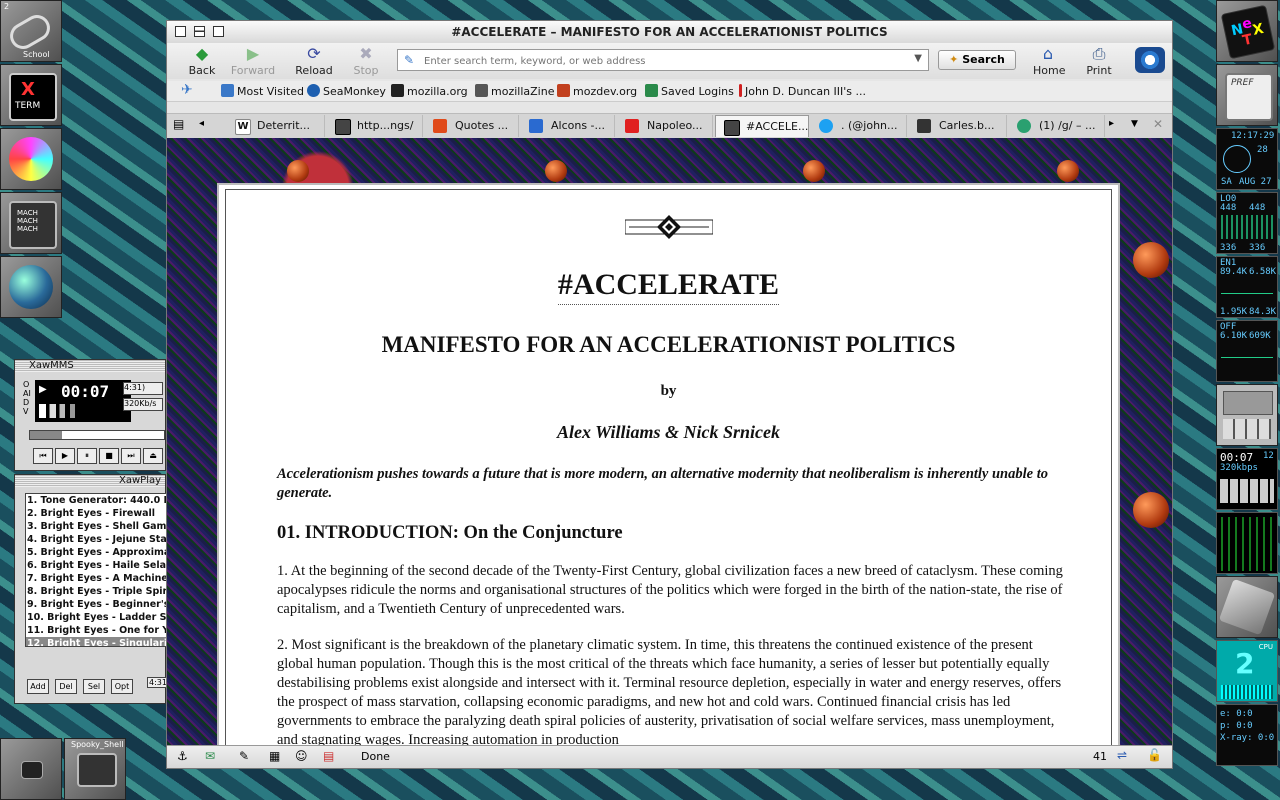 The height and width of the screenshot is (800, 1280). Describe the element at coordinates (314, 53) in the screenshot. I see `reload-icon: ⟳` at that location.